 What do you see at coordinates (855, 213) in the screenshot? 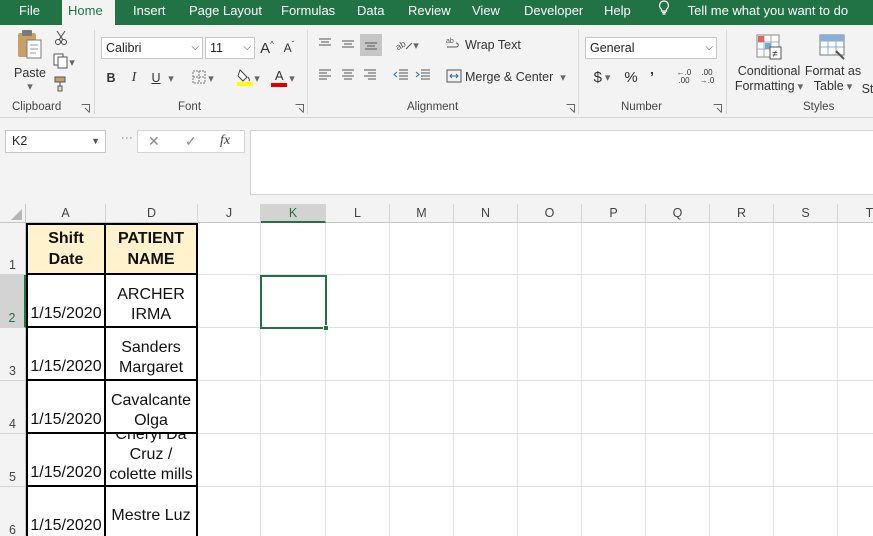
I see `column-header-t: T` at bounding box center [855, 213].